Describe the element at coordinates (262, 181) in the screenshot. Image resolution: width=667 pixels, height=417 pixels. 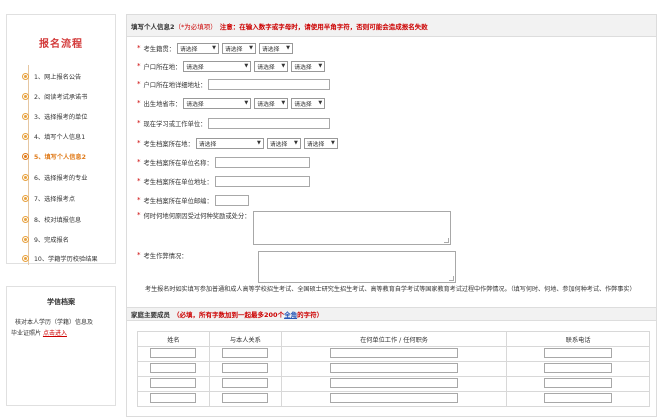
I see `archive-unit-address-input` at that location.